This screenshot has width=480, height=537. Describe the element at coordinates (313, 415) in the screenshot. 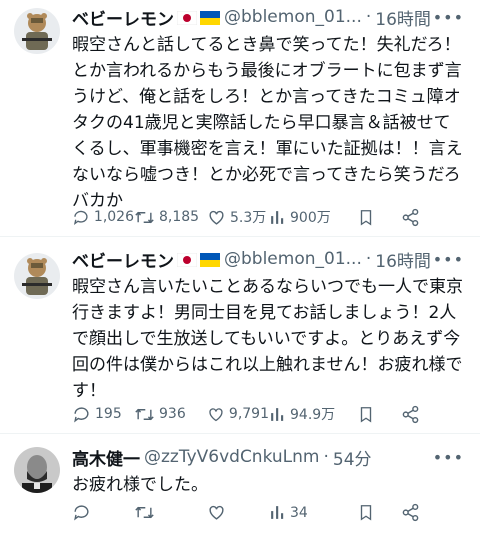

I see `view-count: 94.9万` at that location.